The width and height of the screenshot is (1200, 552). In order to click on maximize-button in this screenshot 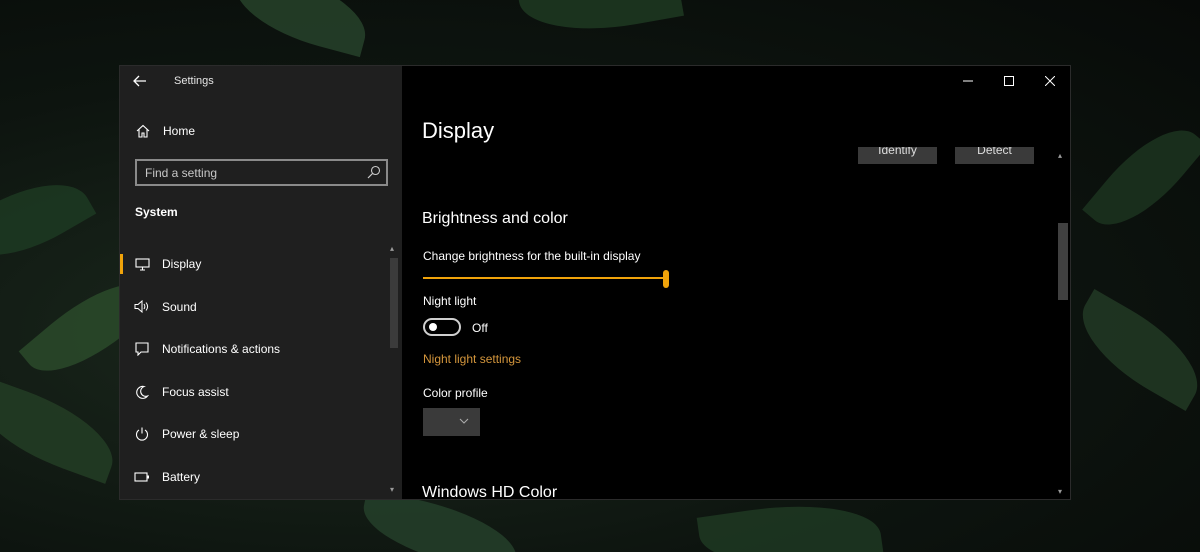, I will do `click(1008, 81)`.